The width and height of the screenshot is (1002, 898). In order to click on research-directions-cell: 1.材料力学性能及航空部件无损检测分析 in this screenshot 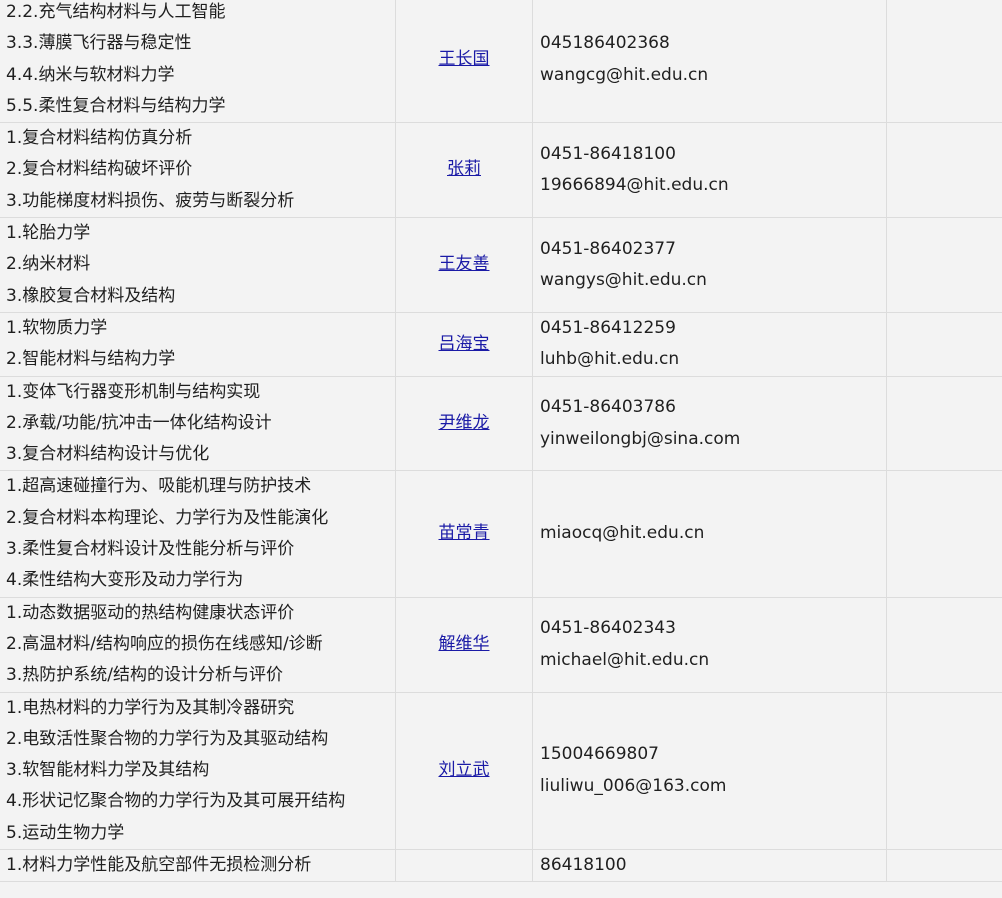, I will do `click(198, 866)`.